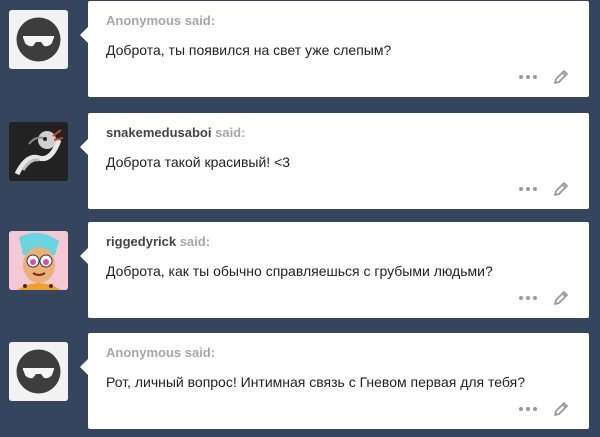 This screenshot has height=437, width=600. I want to click on avatar-riggedyrick, so click(38, 260).